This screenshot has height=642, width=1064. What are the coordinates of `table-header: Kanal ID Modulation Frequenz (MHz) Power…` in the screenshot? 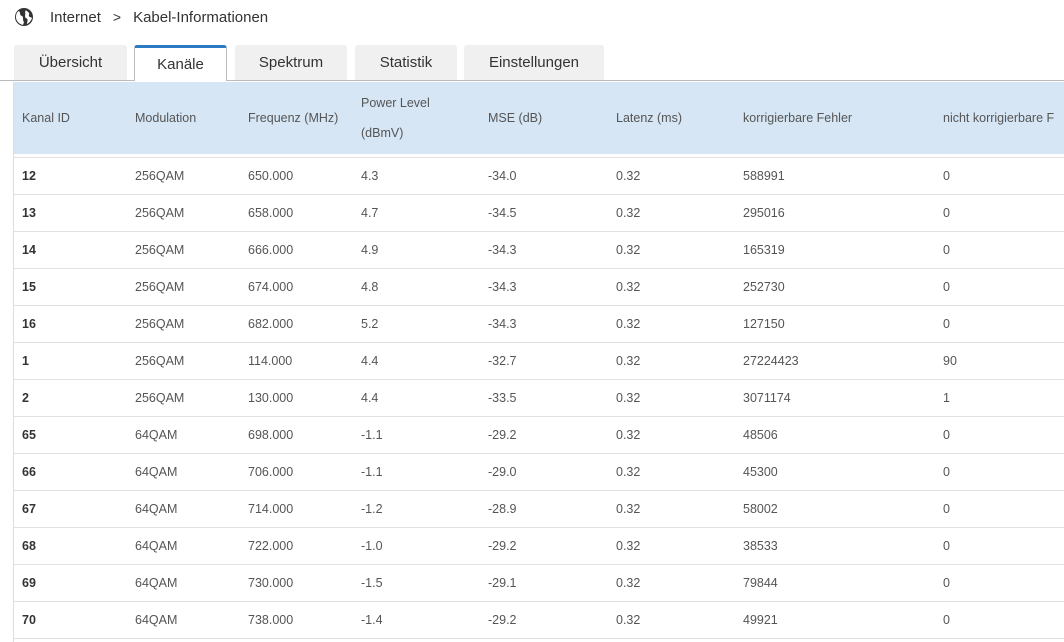 It's located at (539, 118).